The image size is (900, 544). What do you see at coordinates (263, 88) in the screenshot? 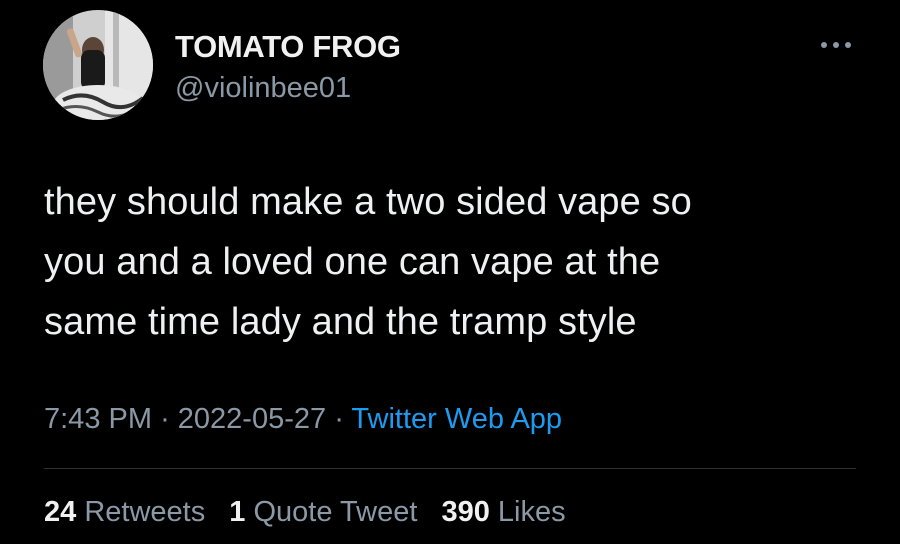
I see `author-handle: @violinbee01` at bounding box center [263, 88].